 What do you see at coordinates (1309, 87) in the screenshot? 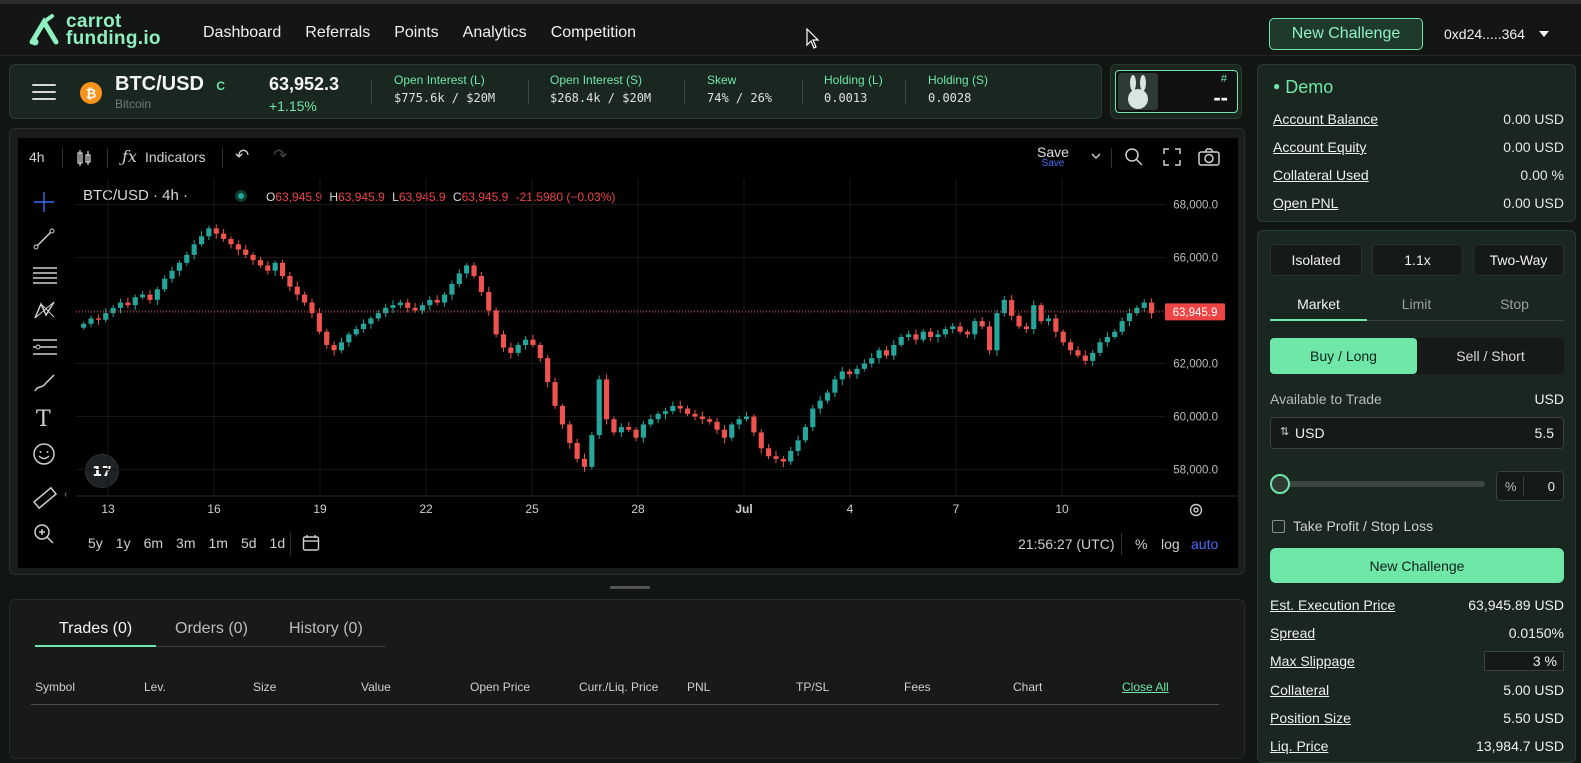
I see `account-mode-label: Demo` at bounding box center [1309, 87].